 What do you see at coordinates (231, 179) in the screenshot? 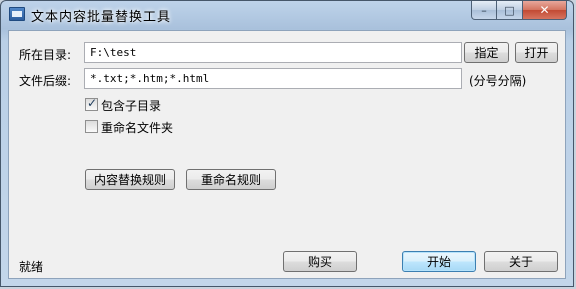
I see `rename-rules-button: 重命名规则` at bounding box center [231, 179].